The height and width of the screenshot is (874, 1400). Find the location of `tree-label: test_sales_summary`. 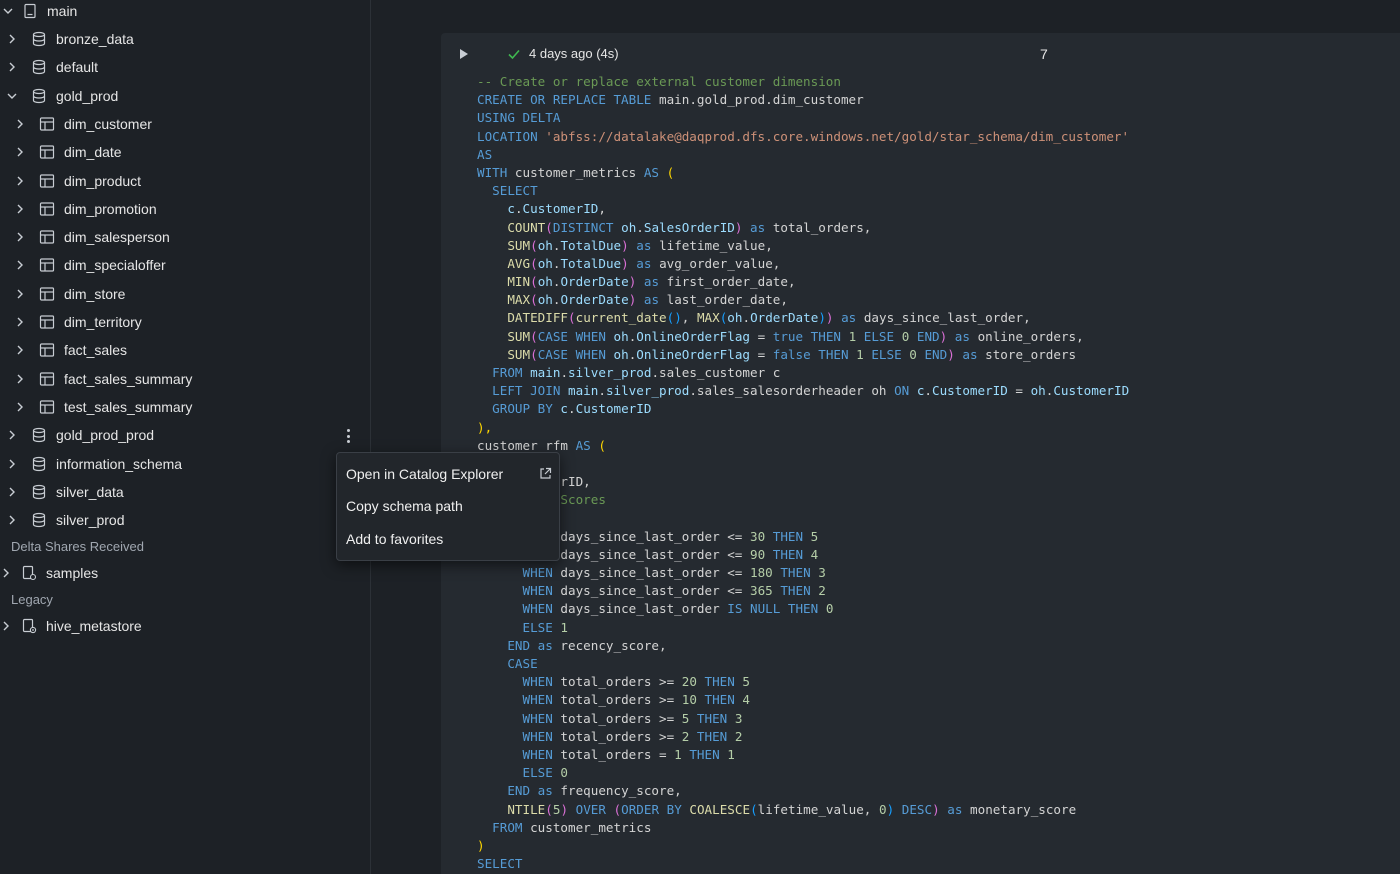

tree-label: test_sales_summary is located at coordinates (128, 406).